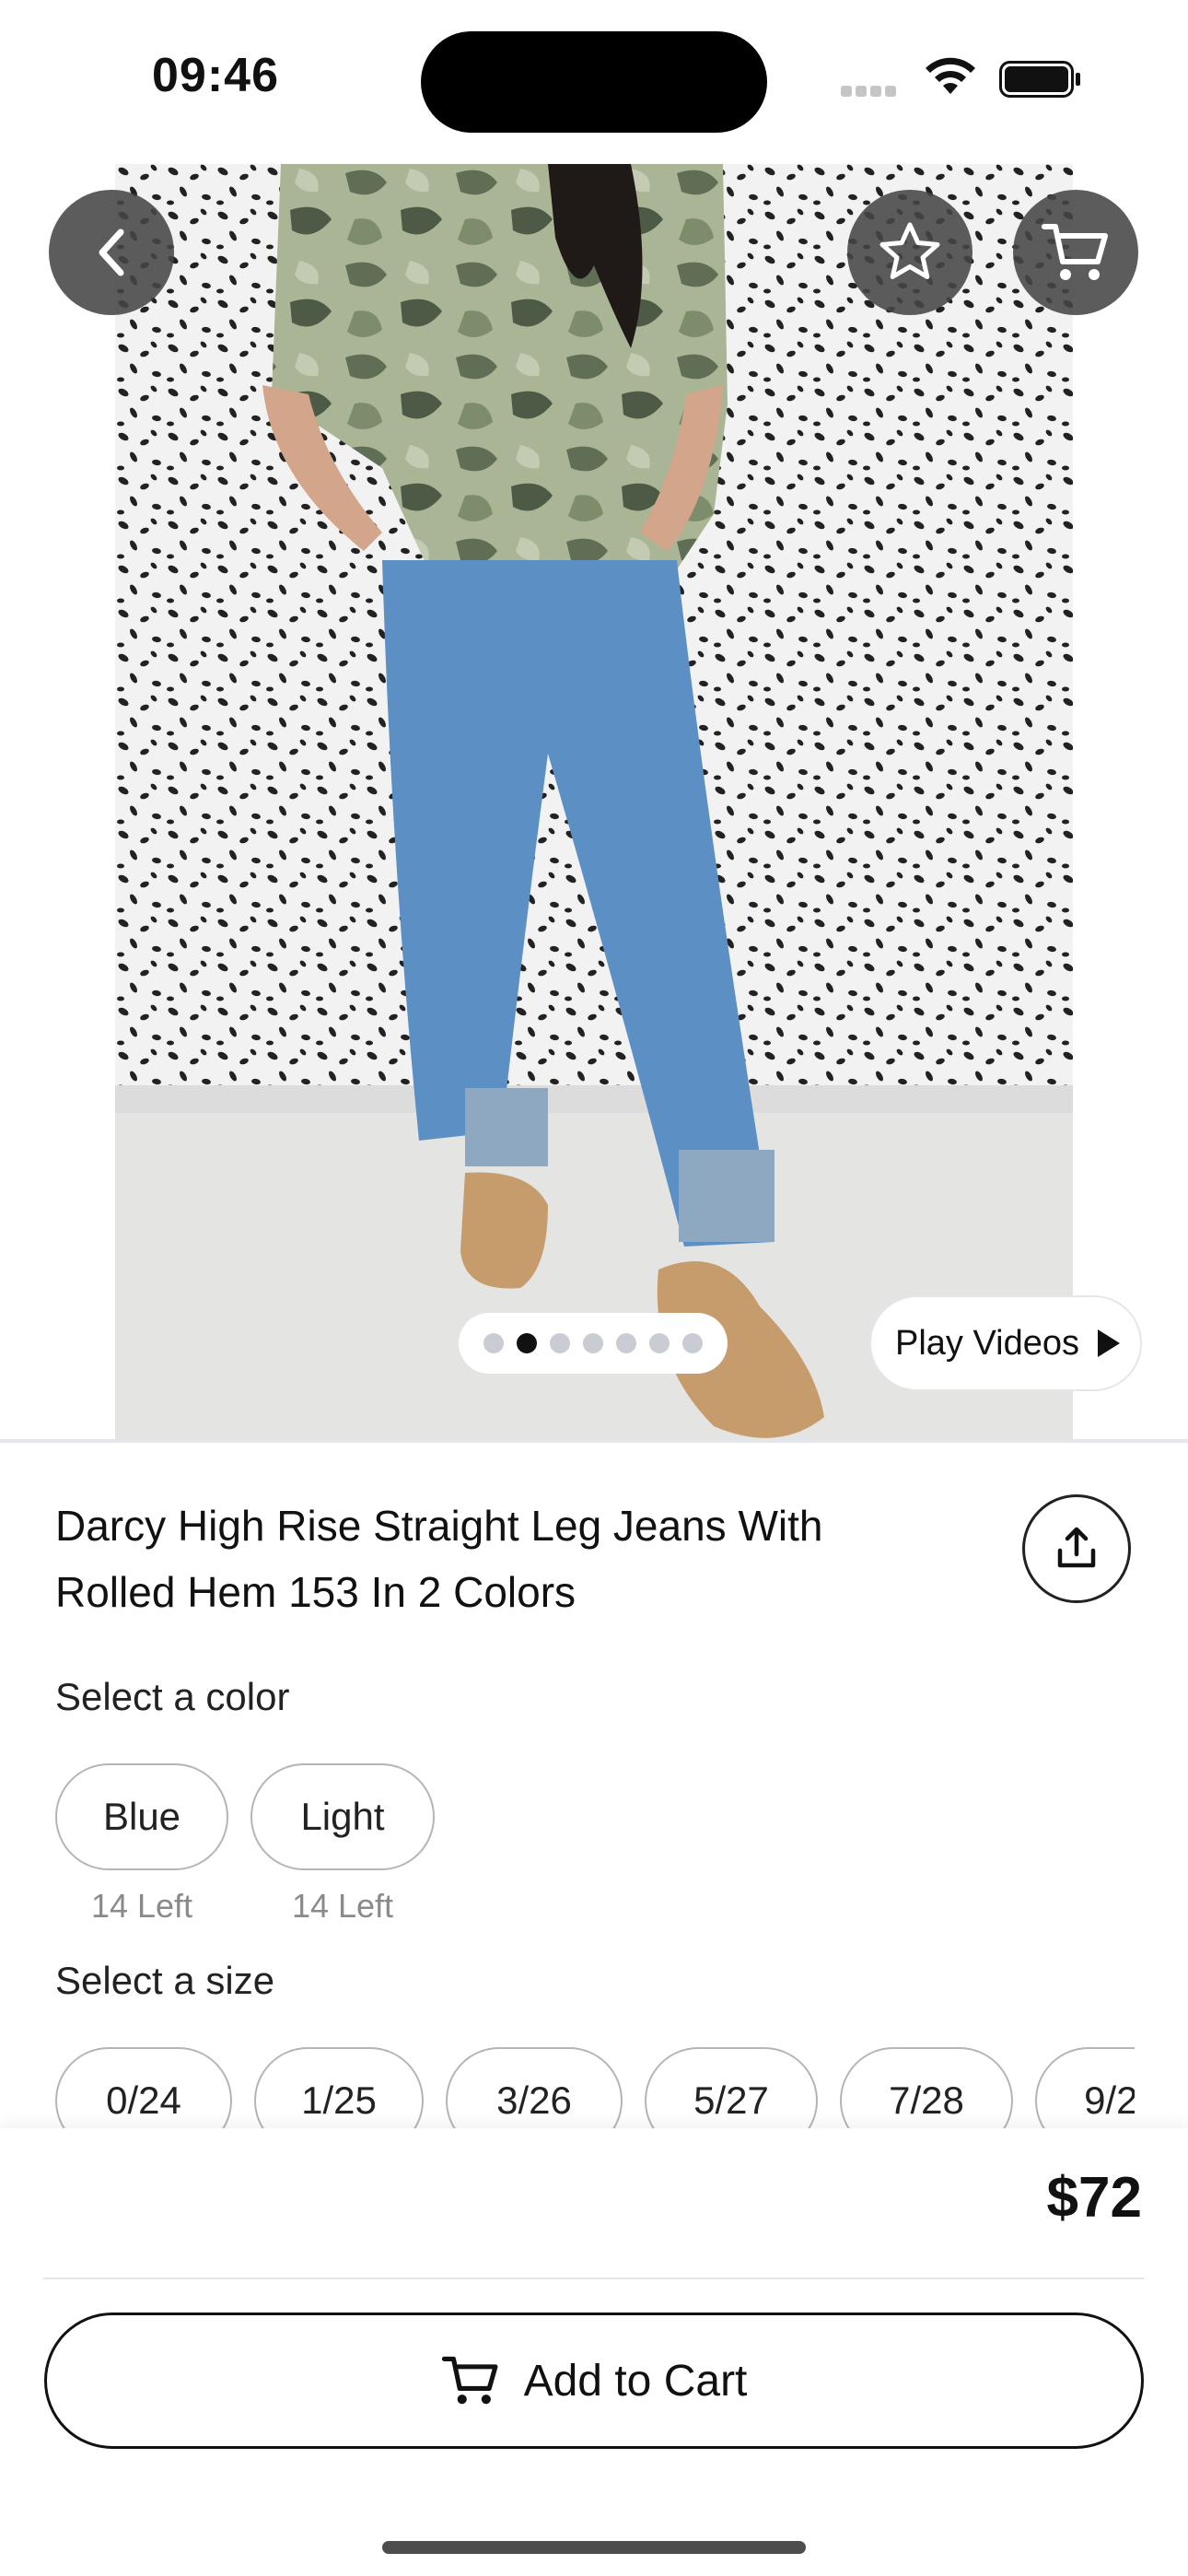 This screenshot has width=1188, height=2576. I want to click on chevron-left-icon, so click(111, 252).